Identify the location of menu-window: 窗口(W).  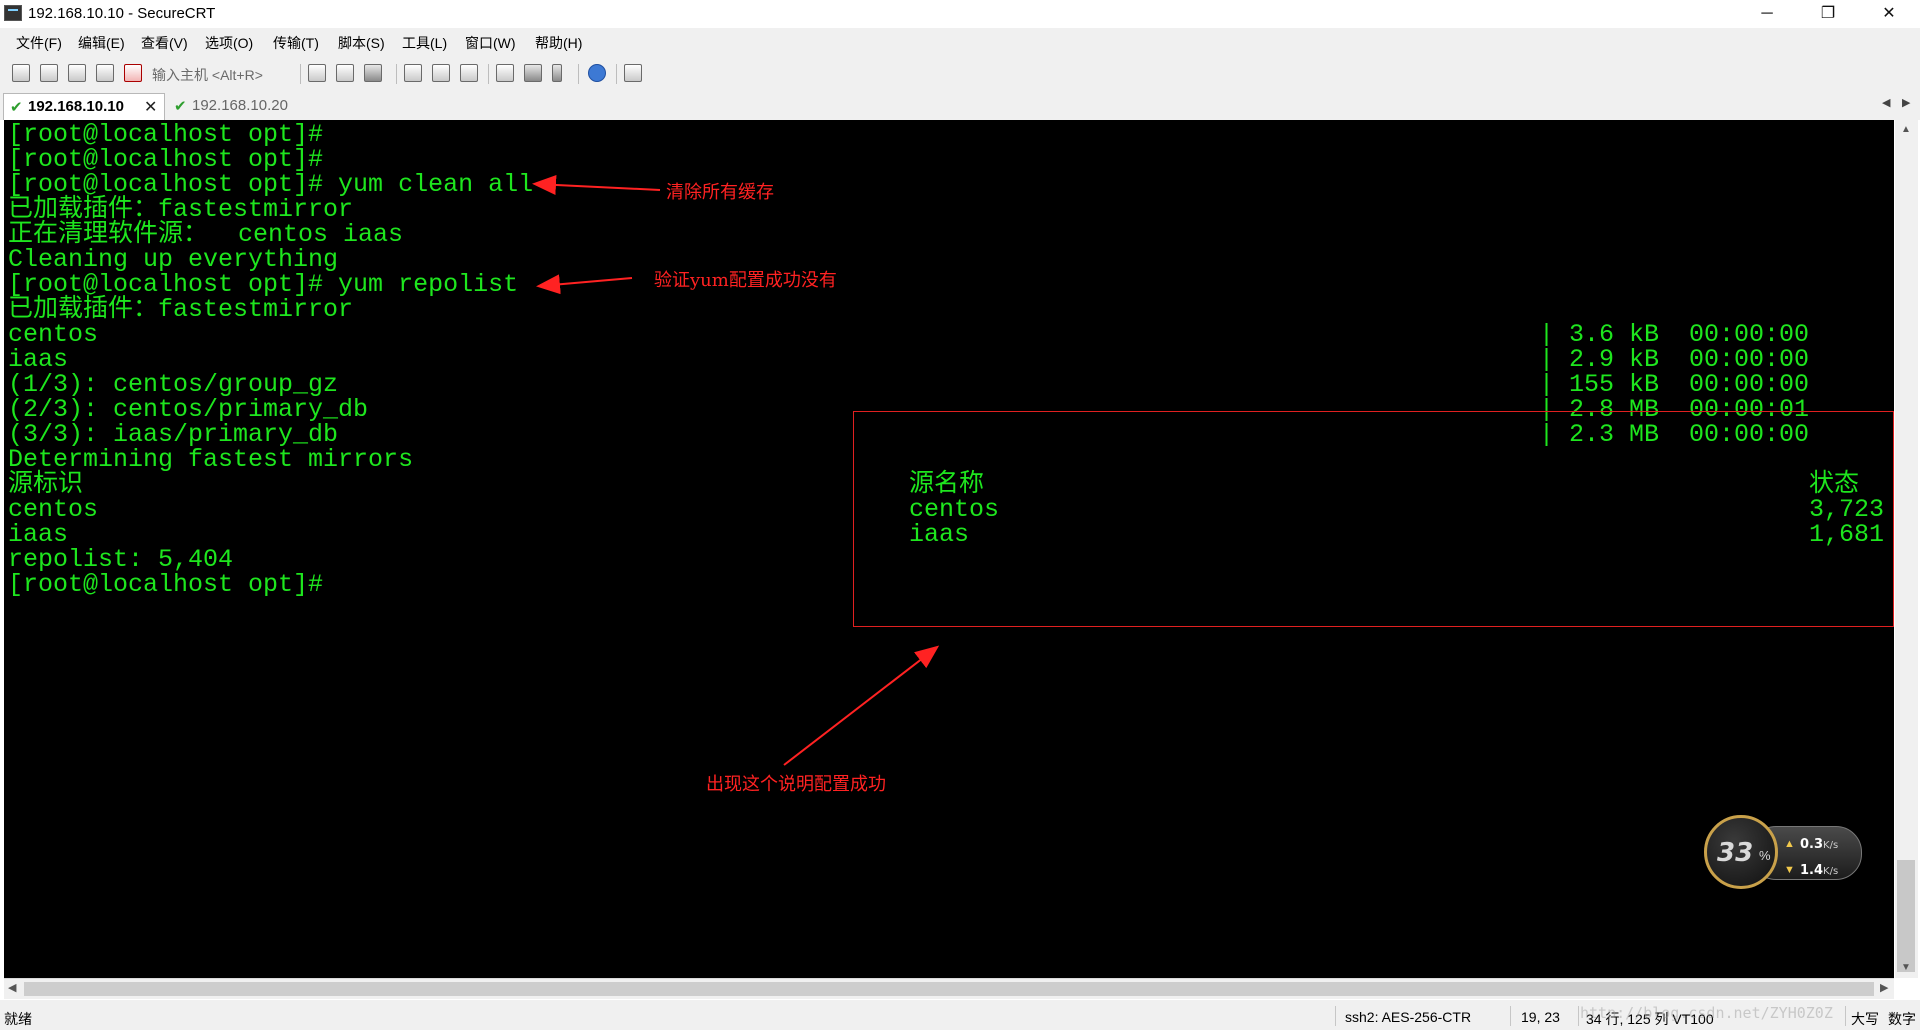
(490, 43).